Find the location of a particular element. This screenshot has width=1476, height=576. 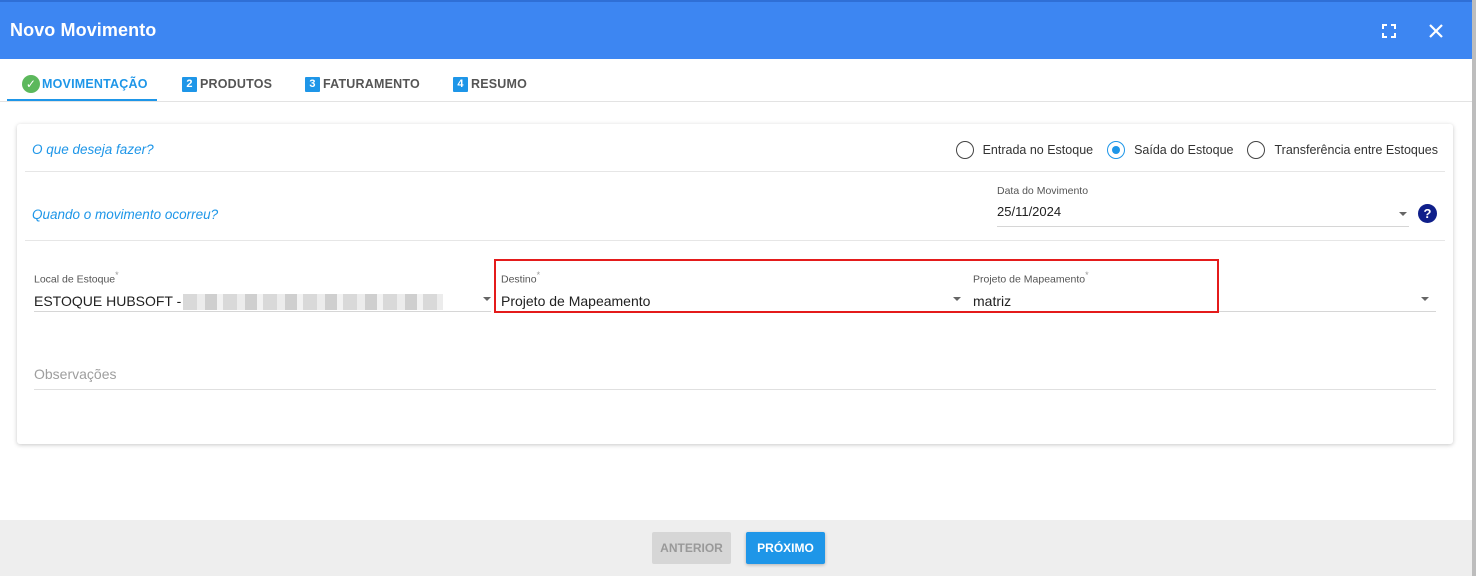

date-value: 25/11/2024 is located at coordinates (1029, 211).